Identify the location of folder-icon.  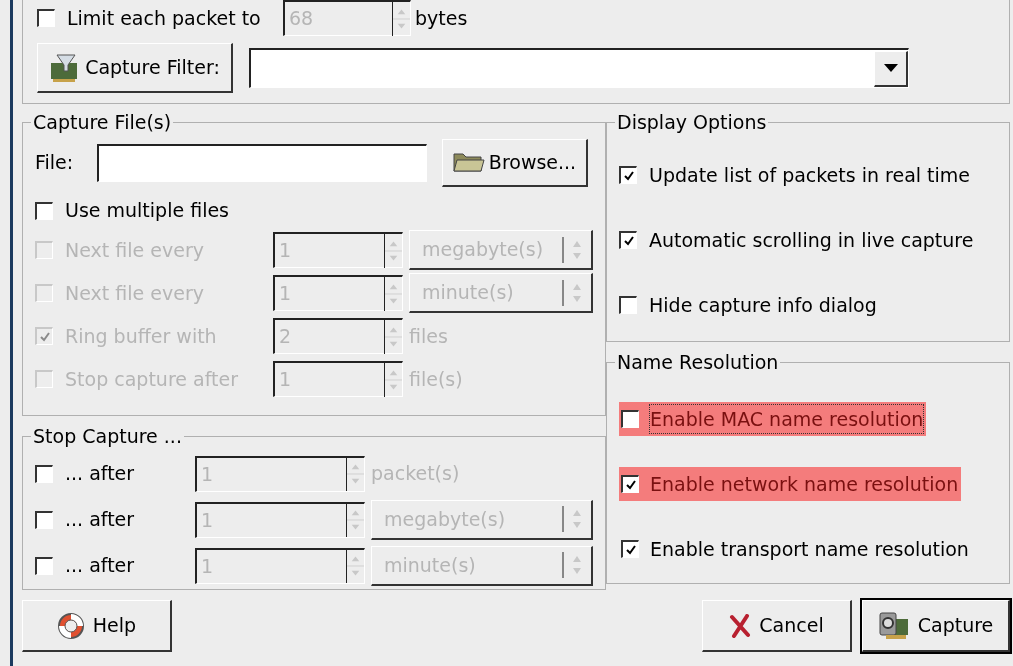
(468, 162).